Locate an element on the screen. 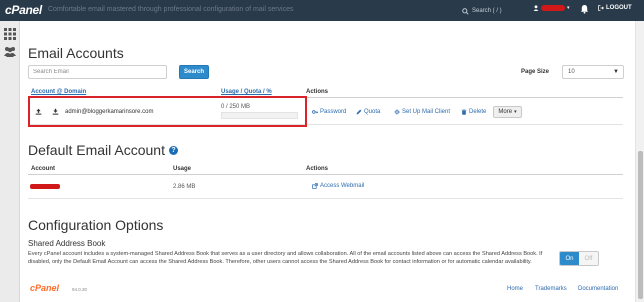  footer-cpanel-logo: cPanel is located at coordinates (44, 288).